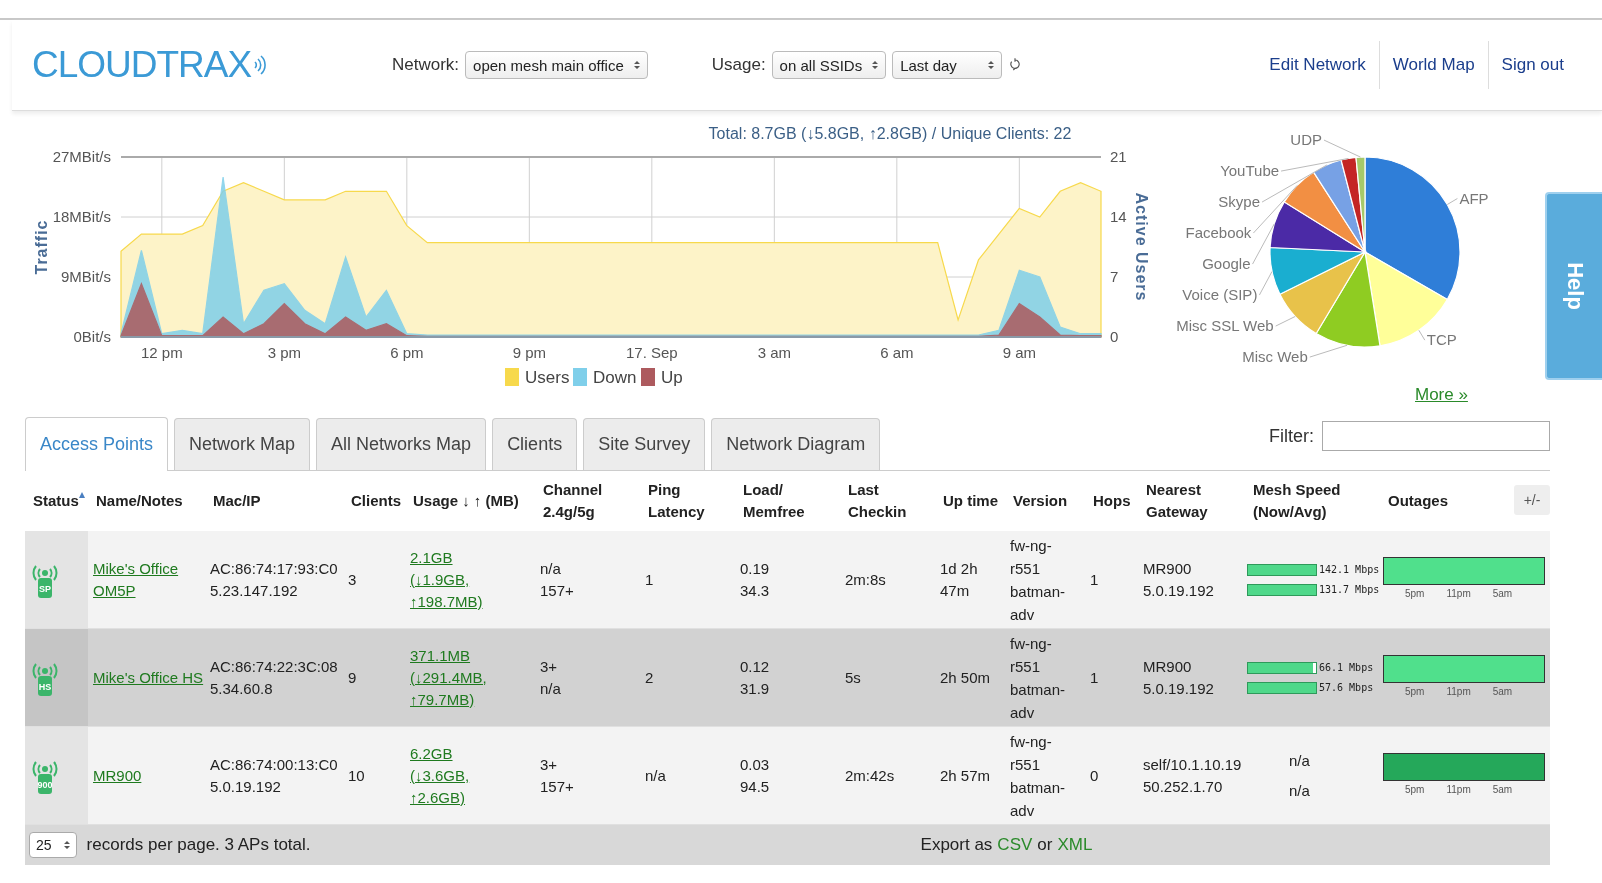  What do you see at coordinates (1532, 65) in the screenshot?
I see `header-link: Sign out` at bounding box center [1532, 65].